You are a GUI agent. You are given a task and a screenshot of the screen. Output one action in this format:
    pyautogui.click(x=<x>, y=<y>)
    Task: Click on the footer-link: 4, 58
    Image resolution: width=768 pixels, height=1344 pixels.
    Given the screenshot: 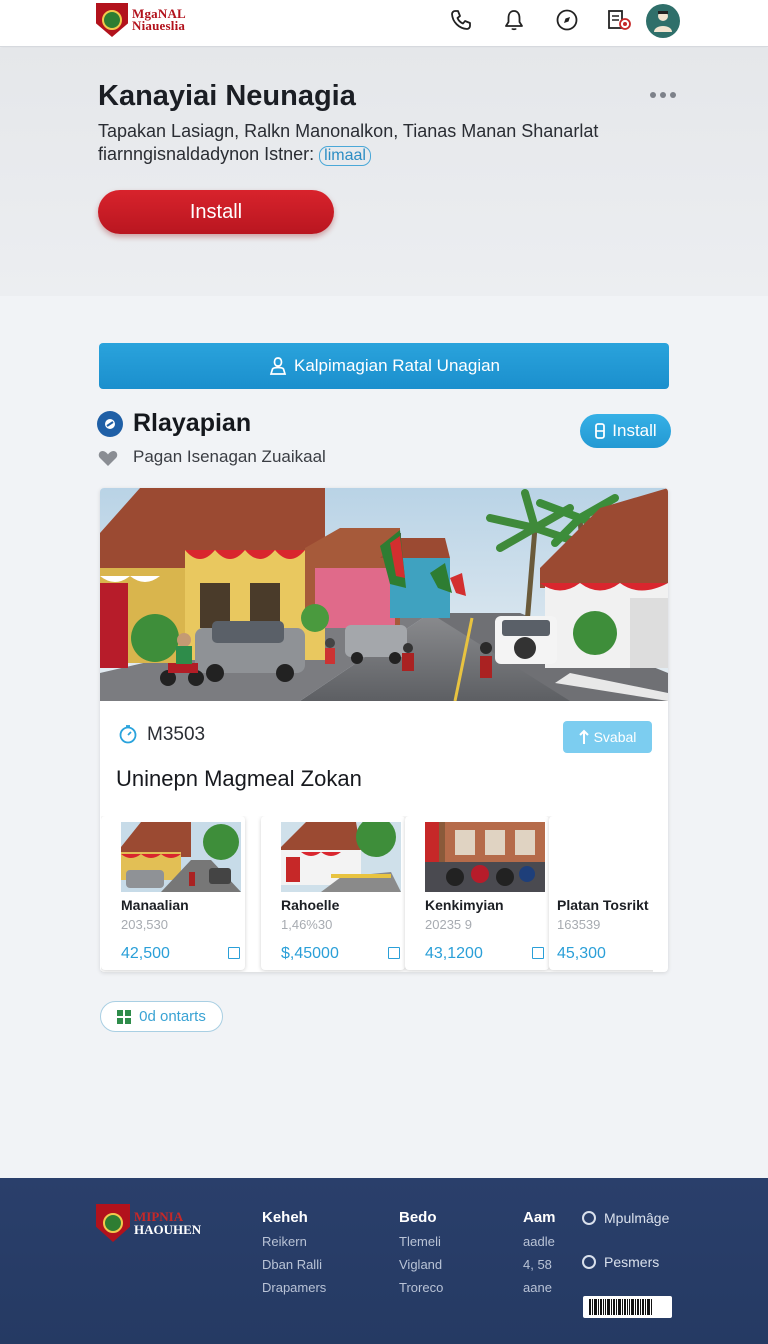 What is the action you would take?
    pyautogui.click(x=539, y=1264)
    